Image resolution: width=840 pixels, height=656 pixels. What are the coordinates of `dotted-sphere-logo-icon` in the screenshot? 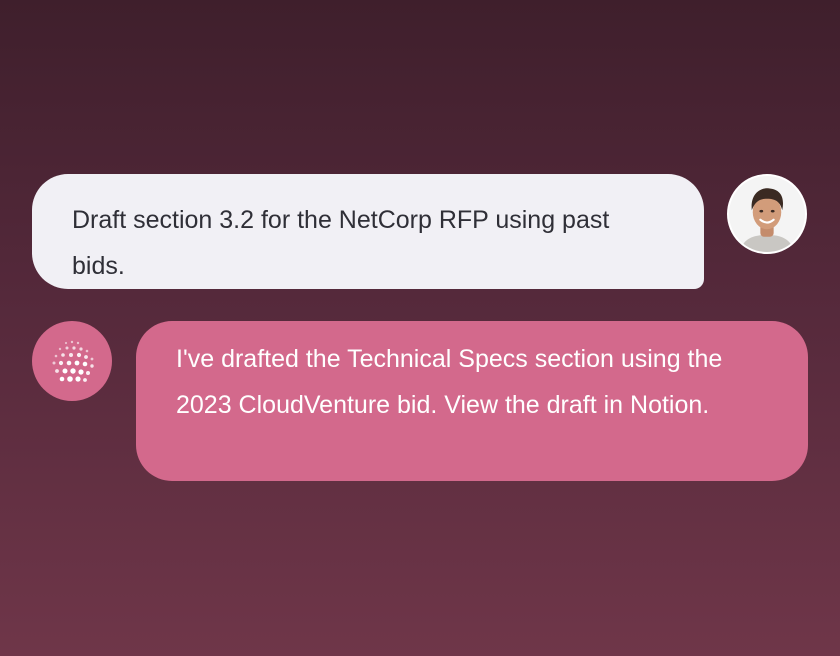 It's located at (73, 361).